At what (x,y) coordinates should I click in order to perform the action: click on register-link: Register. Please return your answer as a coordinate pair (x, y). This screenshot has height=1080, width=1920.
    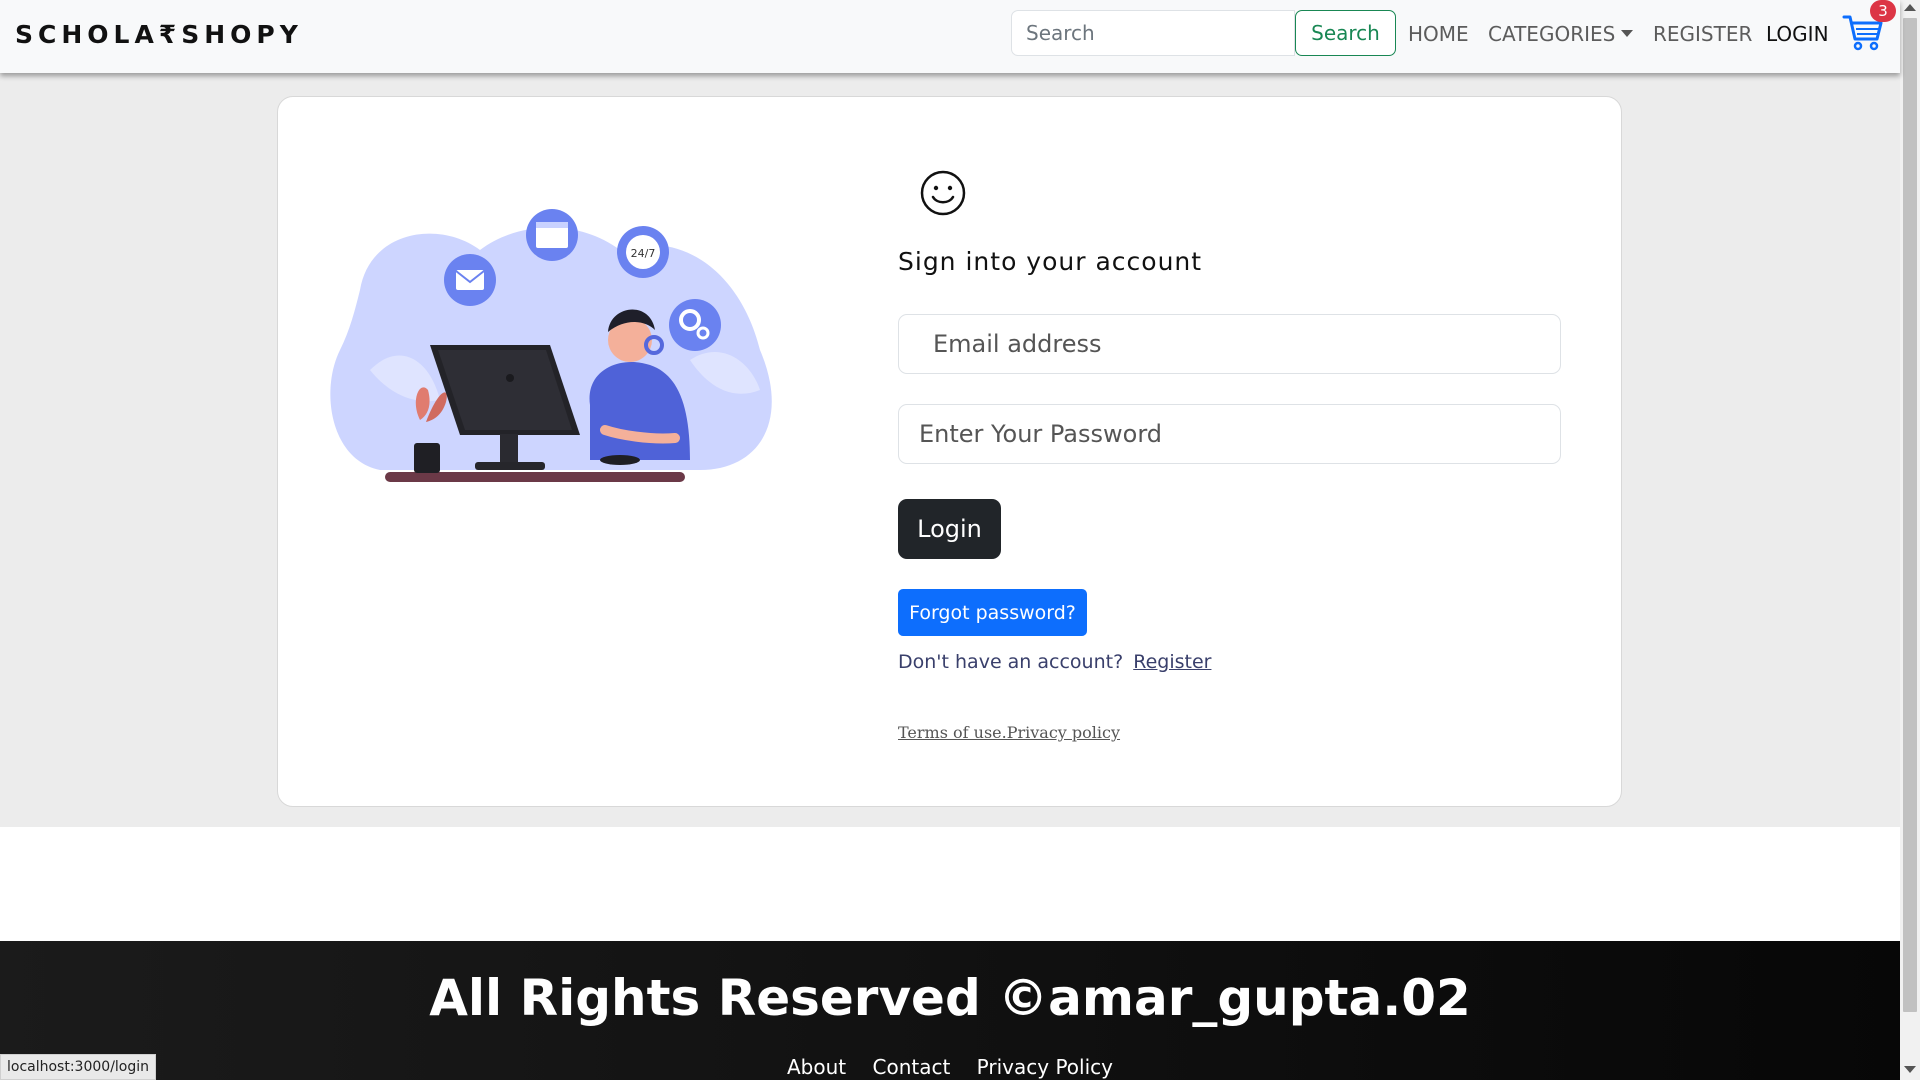
    Looking at the image, I should click on (1172, 662).